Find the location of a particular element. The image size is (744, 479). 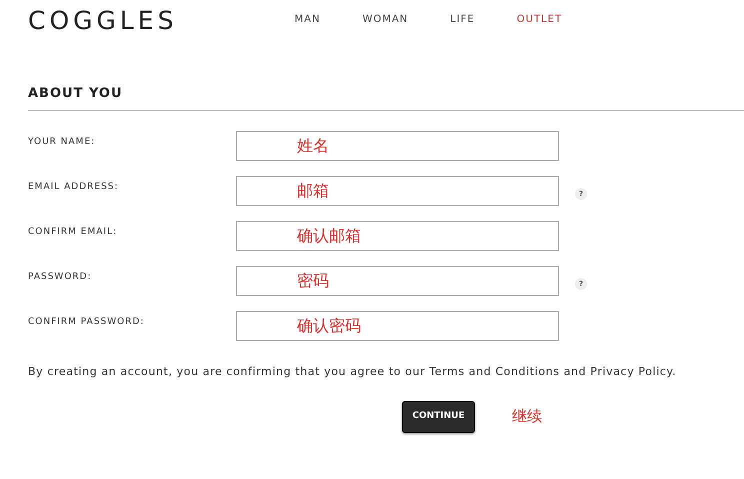

input-field: 密码 is located at coordinates (397, 281).